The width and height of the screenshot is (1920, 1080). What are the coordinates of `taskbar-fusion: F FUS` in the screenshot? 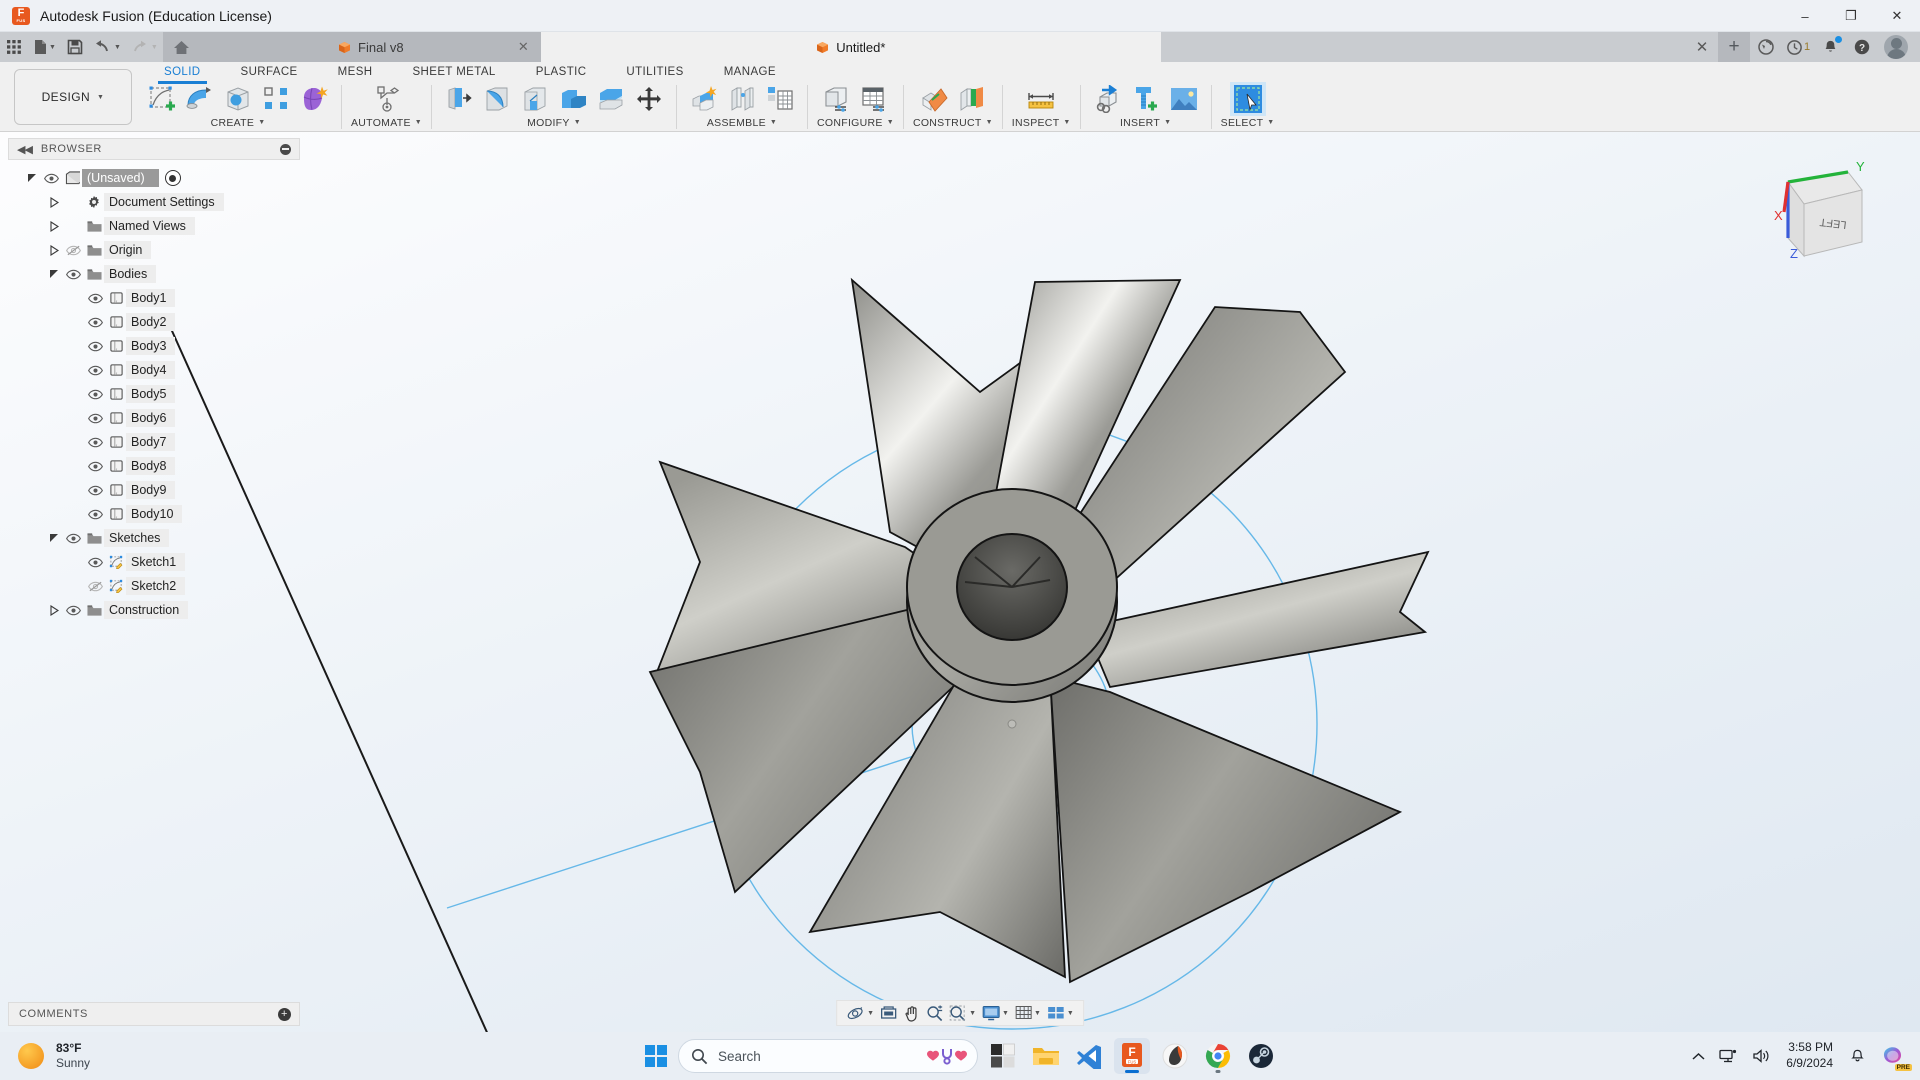 It's located at (1132, 1056).